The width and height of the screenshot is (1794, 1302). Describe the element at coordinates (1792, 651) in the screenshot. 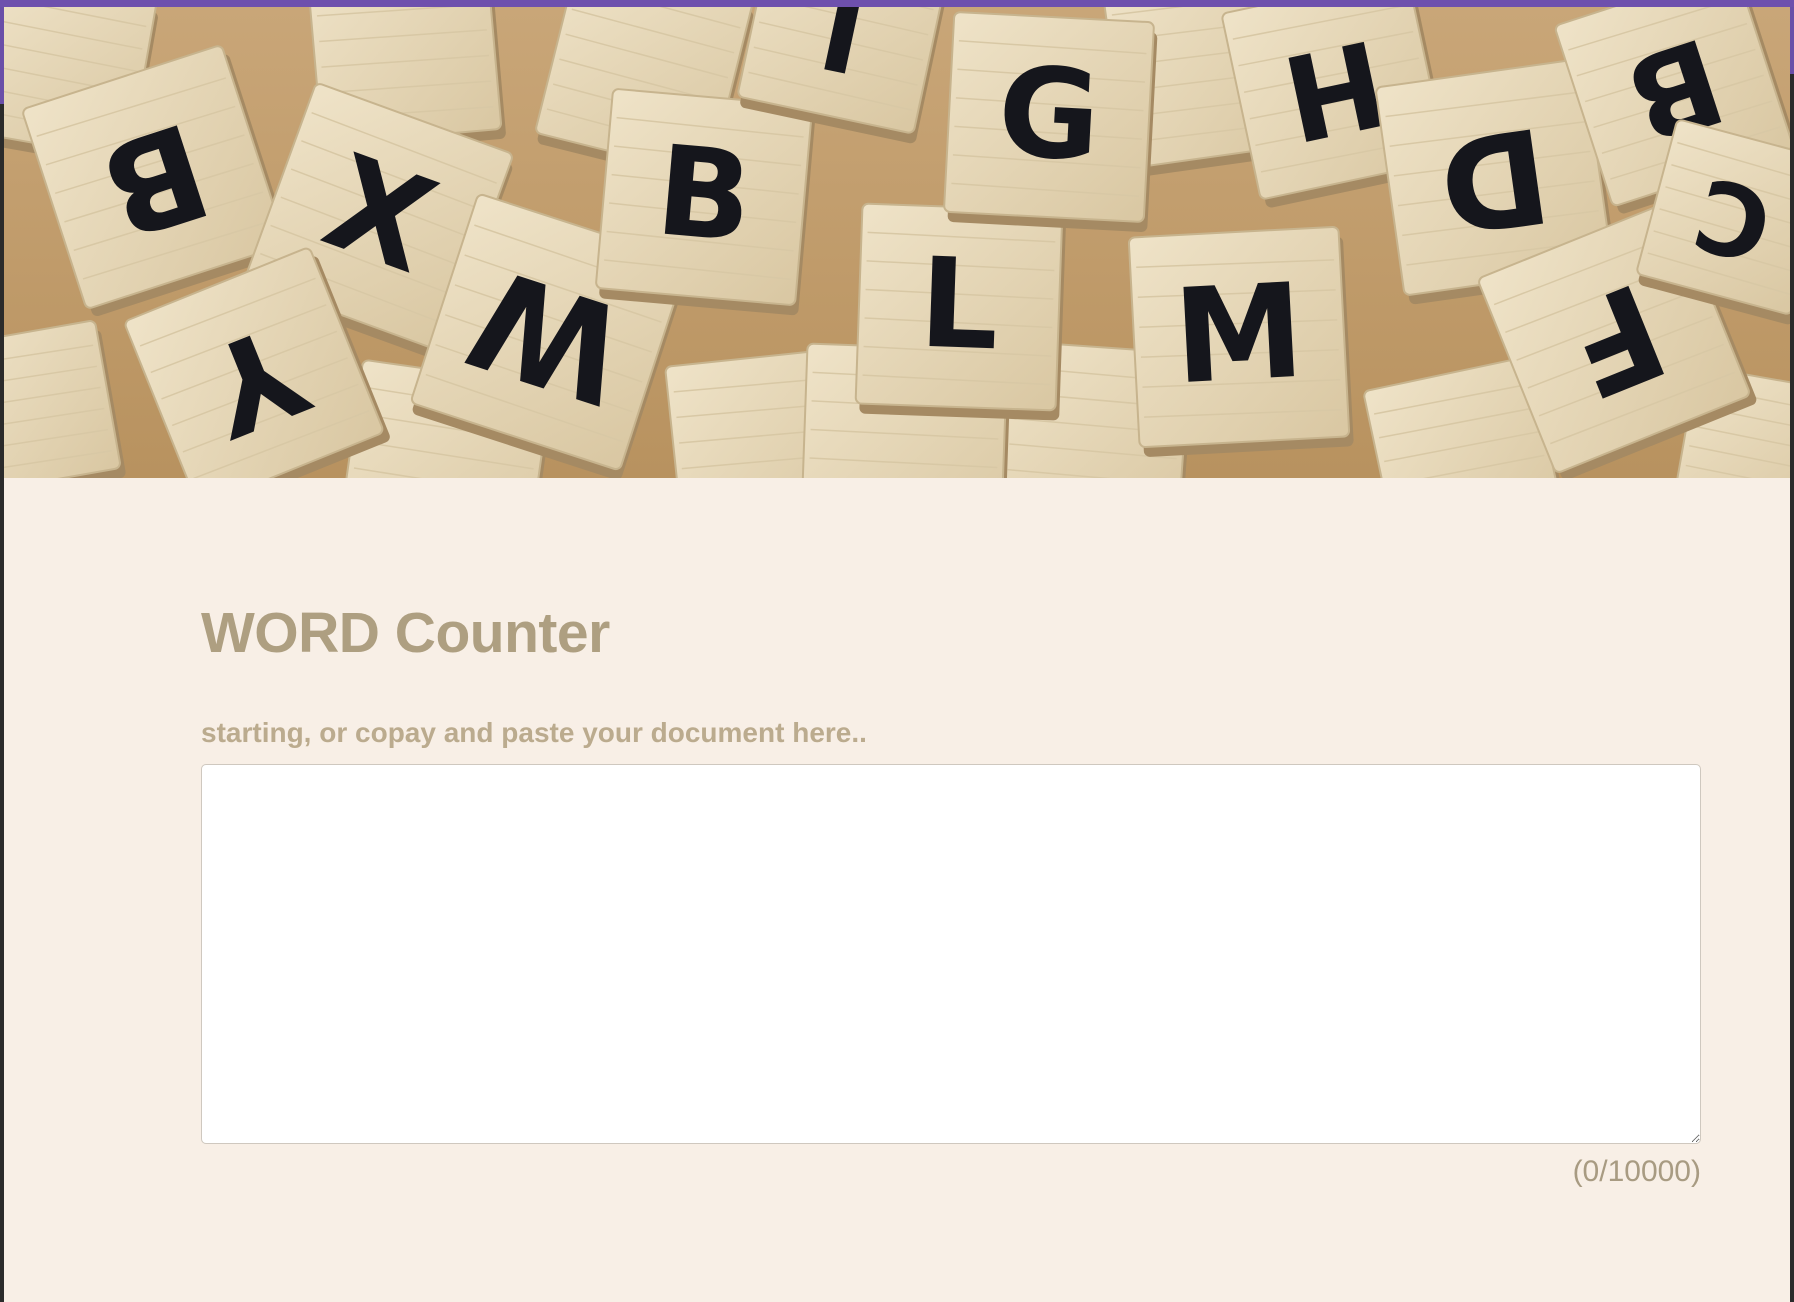

I see `window-right-edge` at that location.